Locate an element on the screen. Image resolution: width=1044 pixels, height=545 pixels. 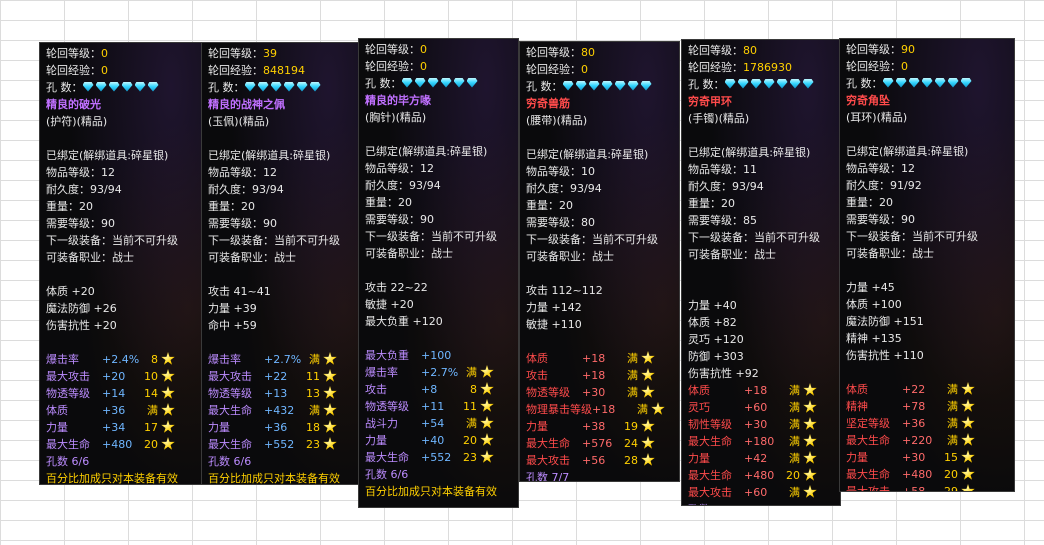
lunhui-level-row: 轮回等级：80 is located at coordinates (599, 52).